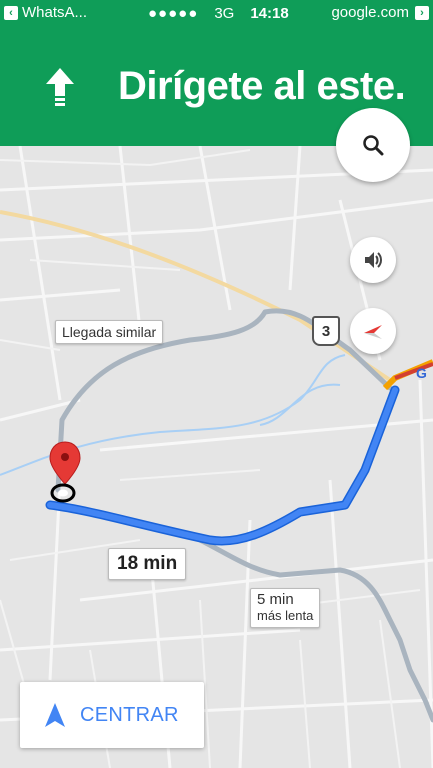 The height and width of the screenshot is (768, 433). What do you see at coordinates (11, 12) in the screenshot?
I see `back-arrow-icon: ‹` at bounding box center [11, 12].